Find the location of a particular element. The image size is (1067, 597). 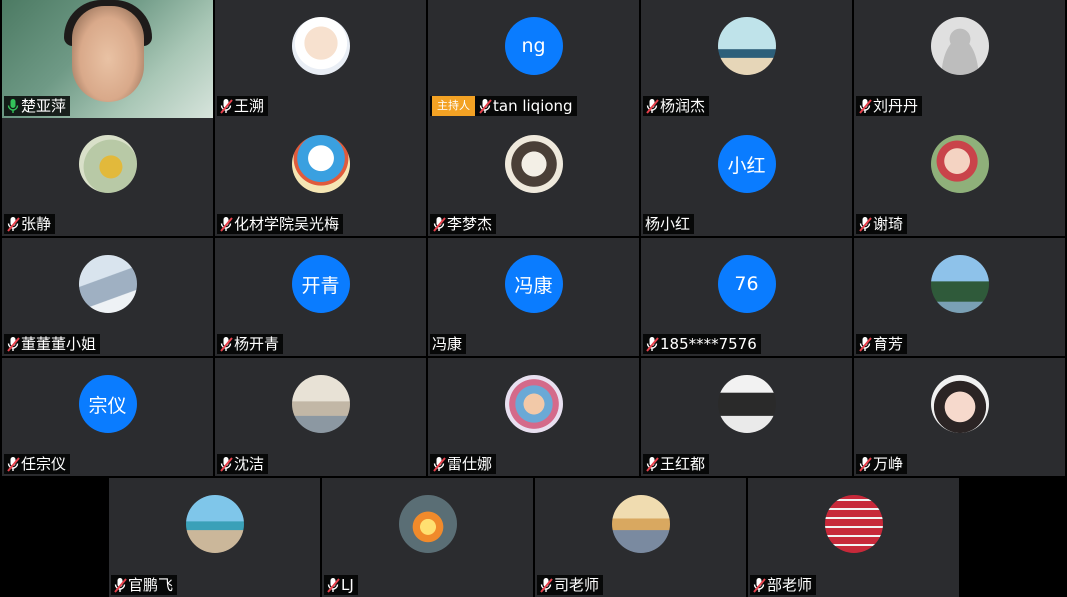

participant-tile: 杨润杰 is located at coordinates (746, 59).